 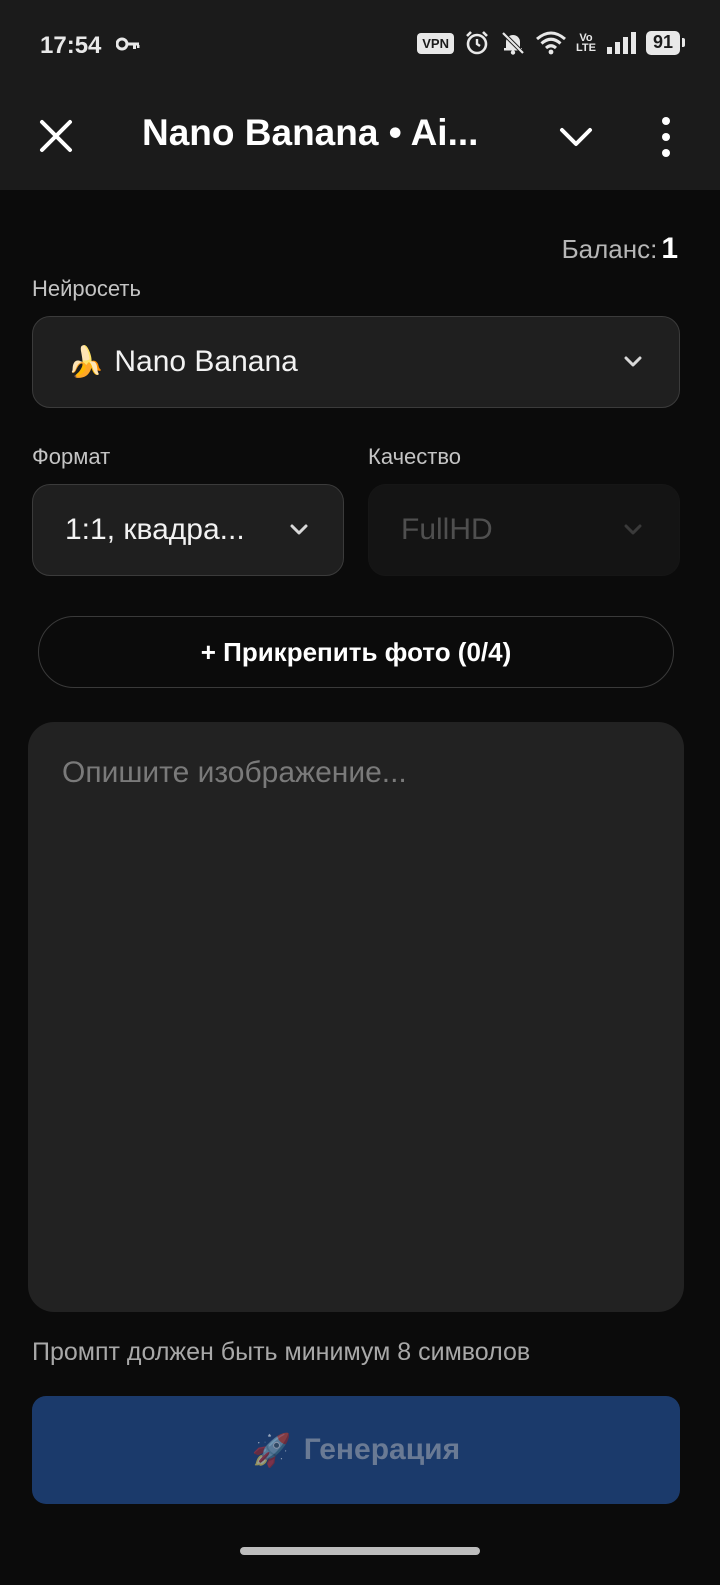 What do you see at coordinates (609, 249) in the screenshot?
I see `balance-label: Баланс:` at bounding box center [609, 249].